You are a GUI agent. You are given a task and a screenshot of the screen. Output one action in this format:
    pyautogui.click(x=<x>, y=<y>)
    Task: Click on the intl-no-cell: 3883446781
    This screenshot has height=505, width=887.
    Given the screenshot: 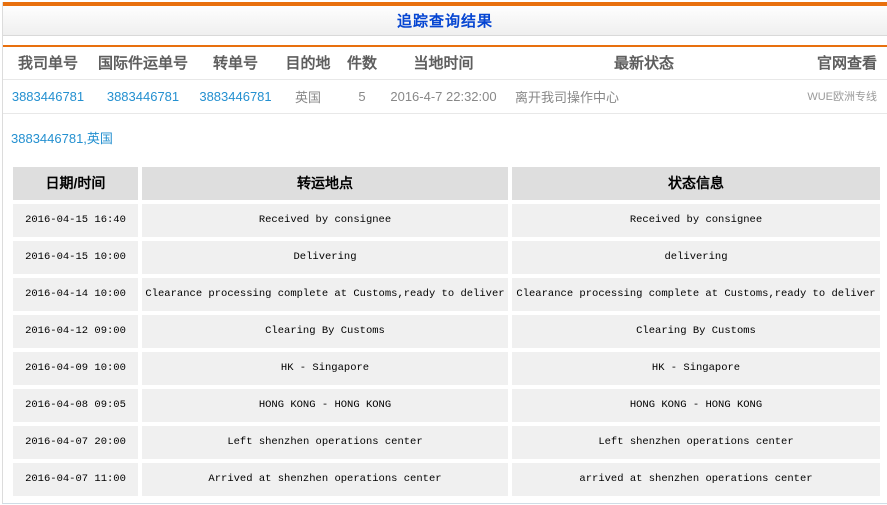 What is the action you would take?
    pyautogui.click(x=143, y=96)
    